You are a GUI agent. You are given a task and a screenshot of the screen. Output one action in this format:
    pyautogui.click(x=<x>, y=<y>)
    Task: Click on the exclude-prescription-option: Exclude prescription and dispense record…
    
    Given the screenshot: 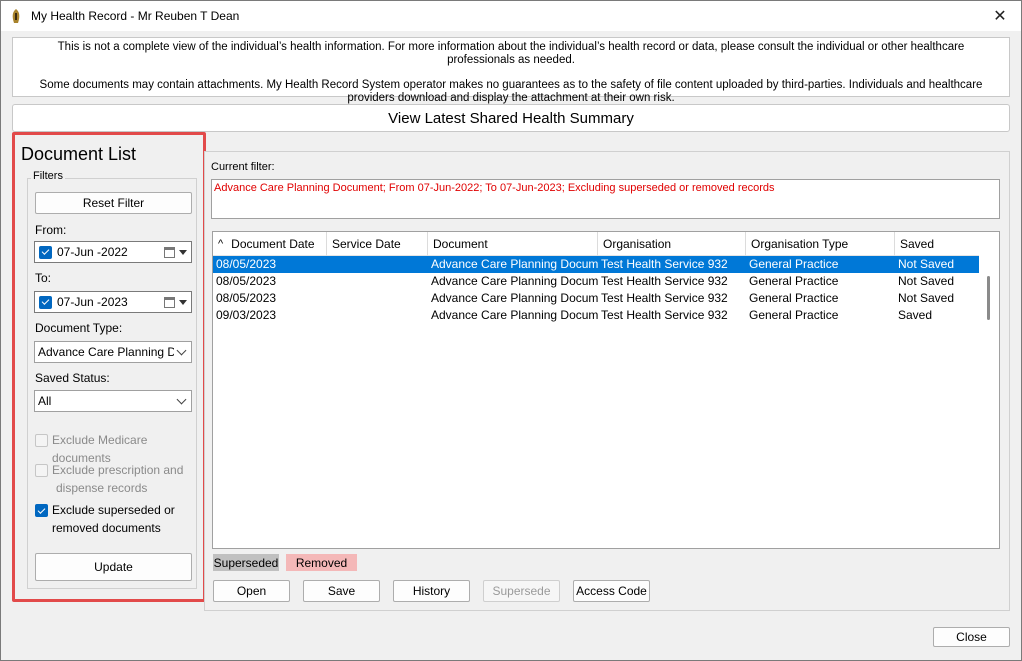 What is the action you would take?
    pyautogui.click(x=109, y=479)
    